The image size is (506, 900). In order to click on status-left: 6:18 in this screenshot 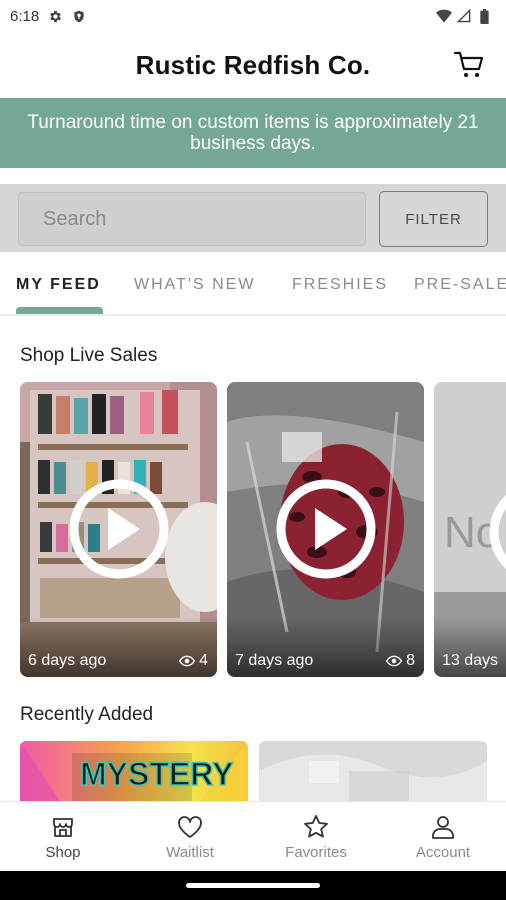, I will do `click(48, 16)`.